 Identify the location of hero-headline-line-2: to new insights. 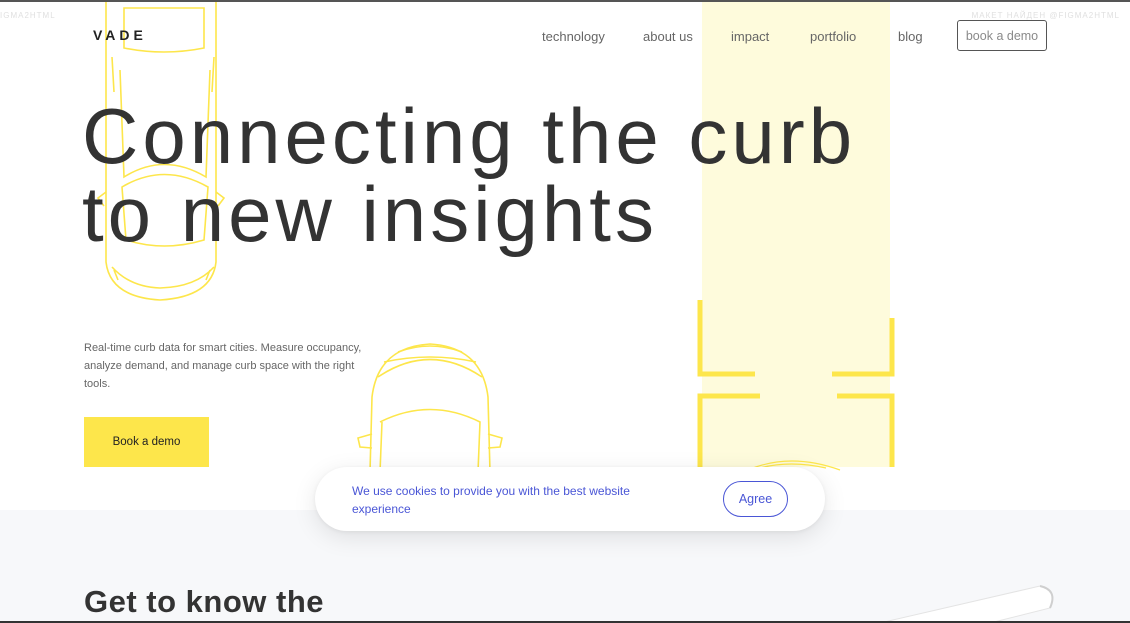
(370, 214).